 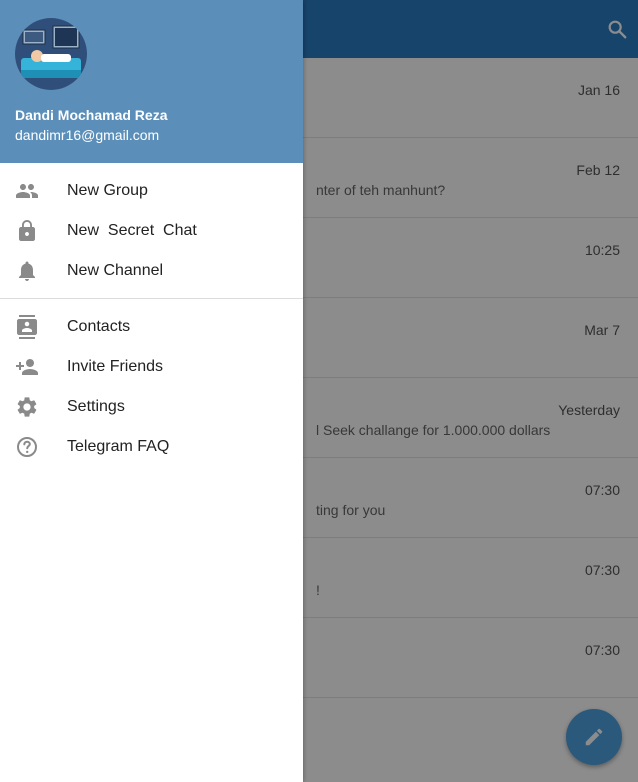 What do you see at coordinates (51, 54) in the screenshot?
I see `avatar` at bounding box center [51, 54].